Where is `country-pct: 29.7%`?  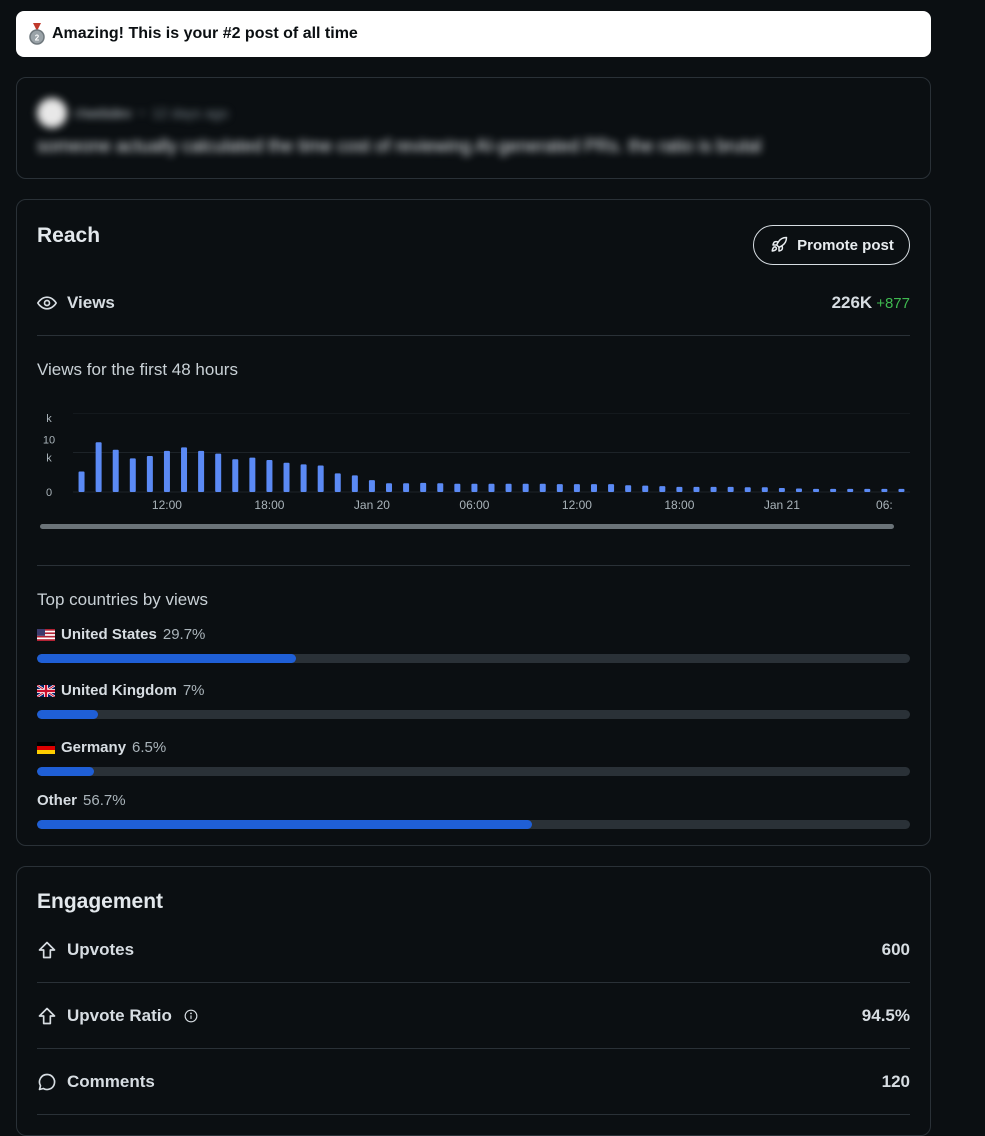 country-pct: 29.7% is located at coordinates (184, 634).